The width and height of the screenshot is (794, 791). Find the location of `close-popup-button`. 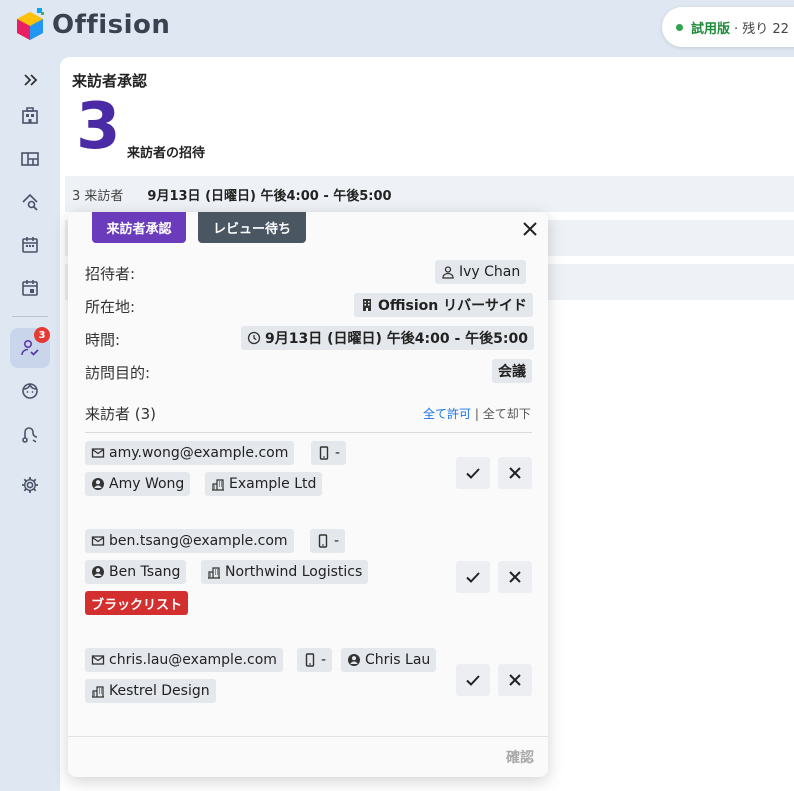

close-popup-button is located at coordinates (530, 229).